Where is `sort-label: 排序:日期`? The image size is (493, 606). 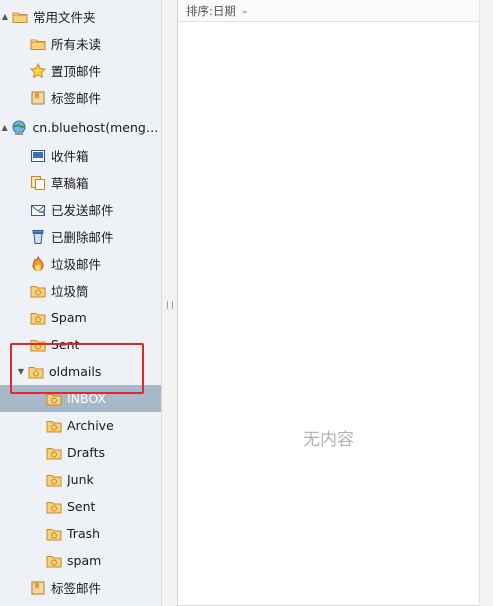
sort-label: 排序:日期 is located at coordinates (211, 10).